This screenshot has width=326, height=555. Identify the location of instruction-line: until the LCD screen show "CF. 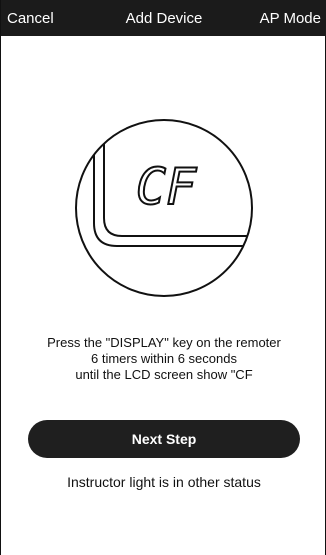
(164, 374).